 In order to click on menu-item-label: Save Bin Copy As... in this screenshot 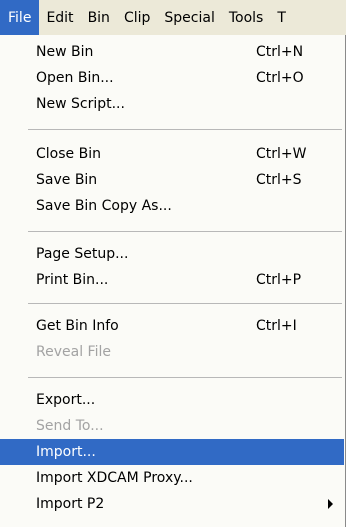, I will do `click(104, 206)`.